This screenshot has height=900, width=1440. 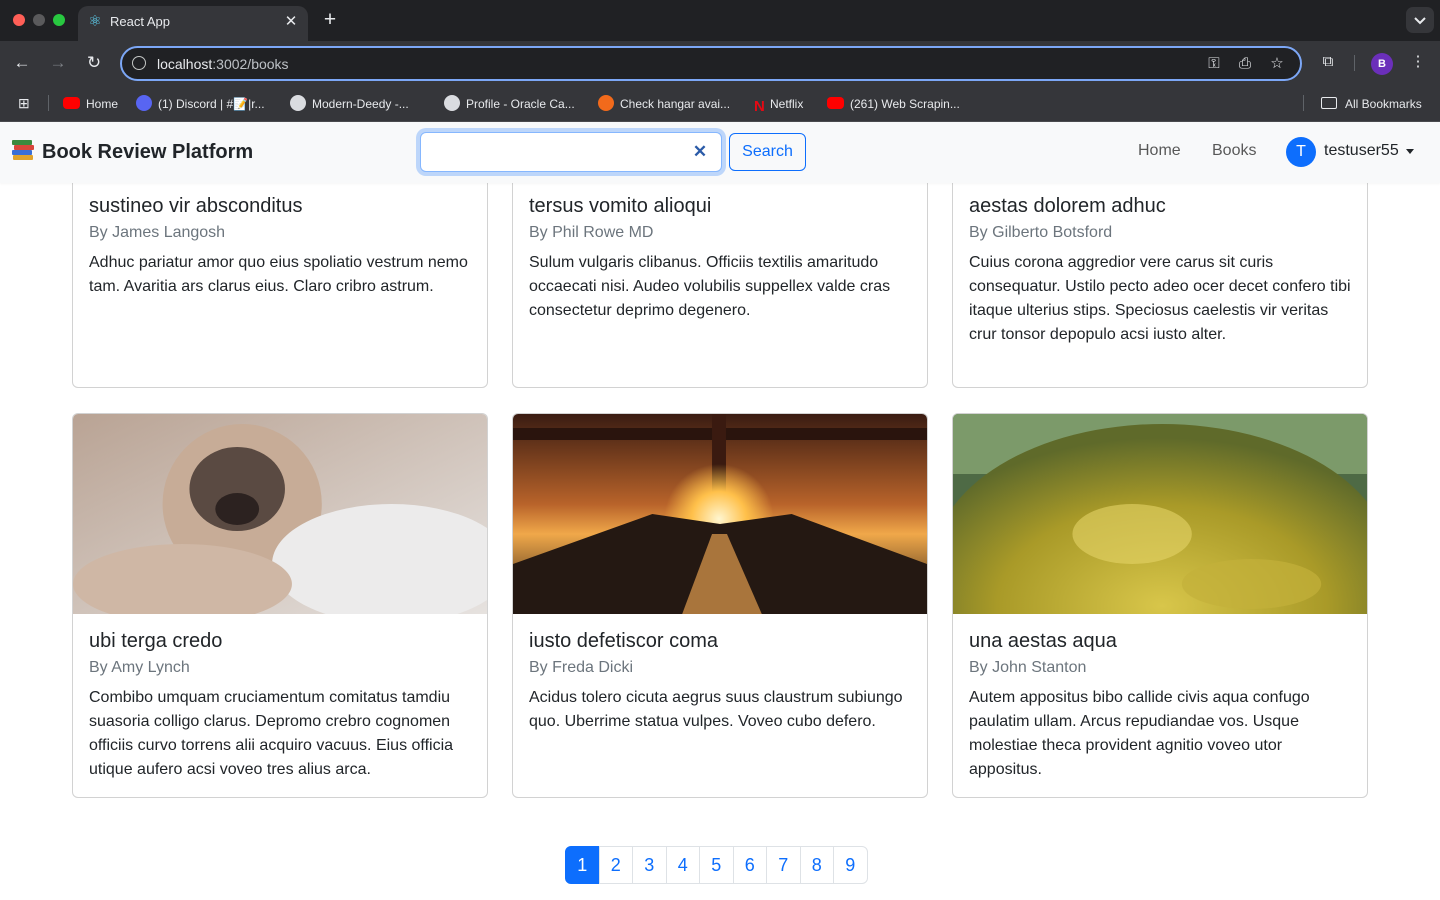 What do you see at coordinates (1234, 151) in the screenshot?
I see `nav-link-books: Books` at bounding box center [1234, 151].